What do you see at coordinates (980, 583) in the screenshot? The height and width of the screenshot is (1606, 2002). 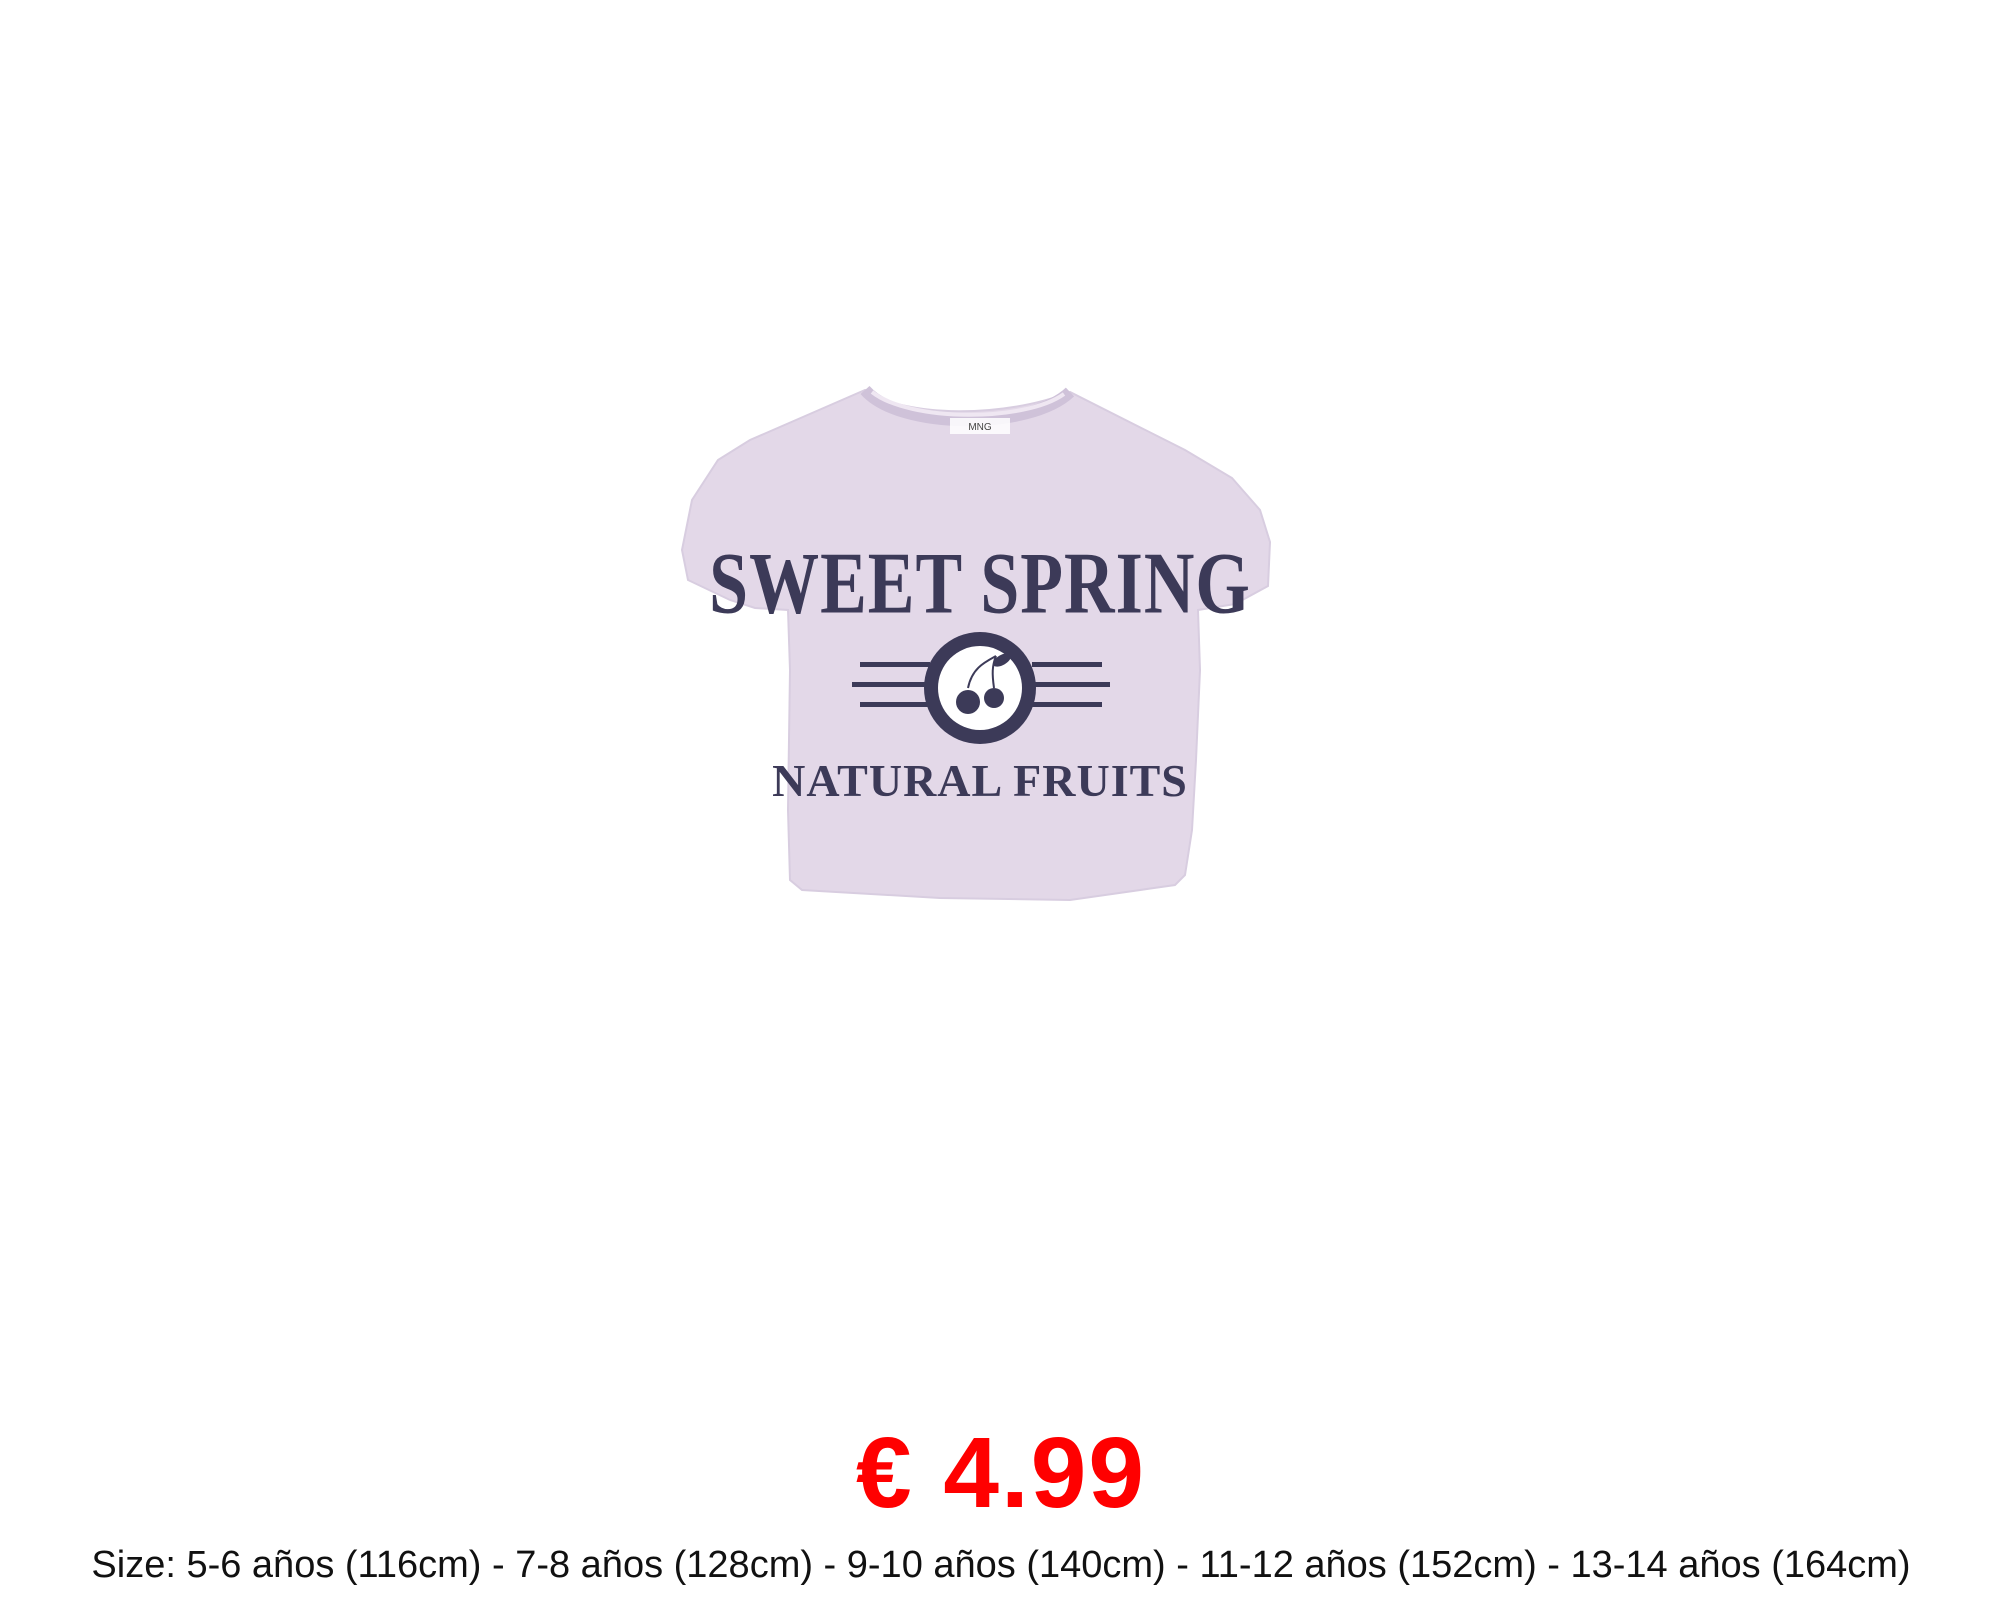 I see `print-line-1: SWEET SPRING` at bounding box center [980, 583].